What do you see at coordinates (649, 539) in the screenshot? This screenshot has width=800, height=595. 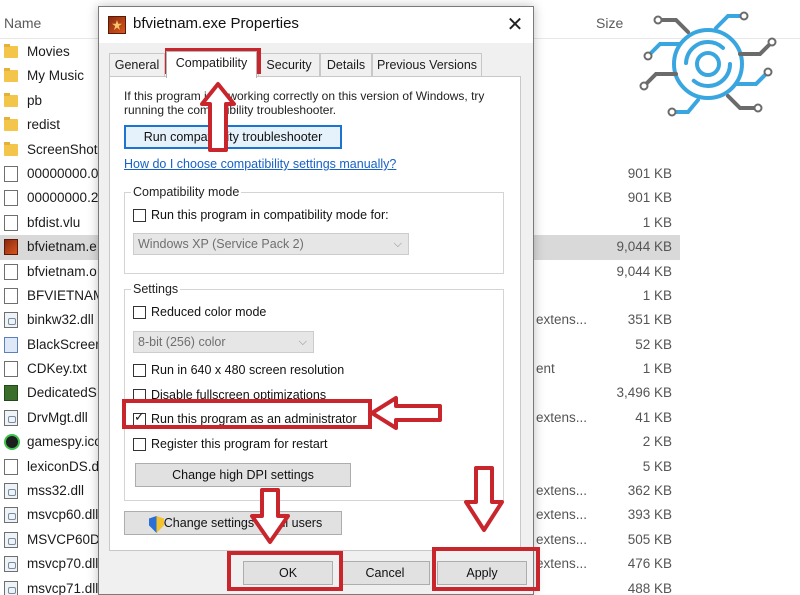 I see `file-size: 505 KB` at bounding box center [649, 539].